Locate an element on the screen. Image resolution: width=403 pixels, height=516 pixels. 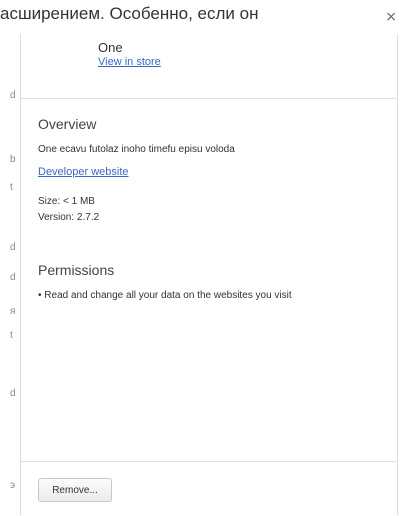
permissions-heading: Permissions is located at coordinates (76, 270).